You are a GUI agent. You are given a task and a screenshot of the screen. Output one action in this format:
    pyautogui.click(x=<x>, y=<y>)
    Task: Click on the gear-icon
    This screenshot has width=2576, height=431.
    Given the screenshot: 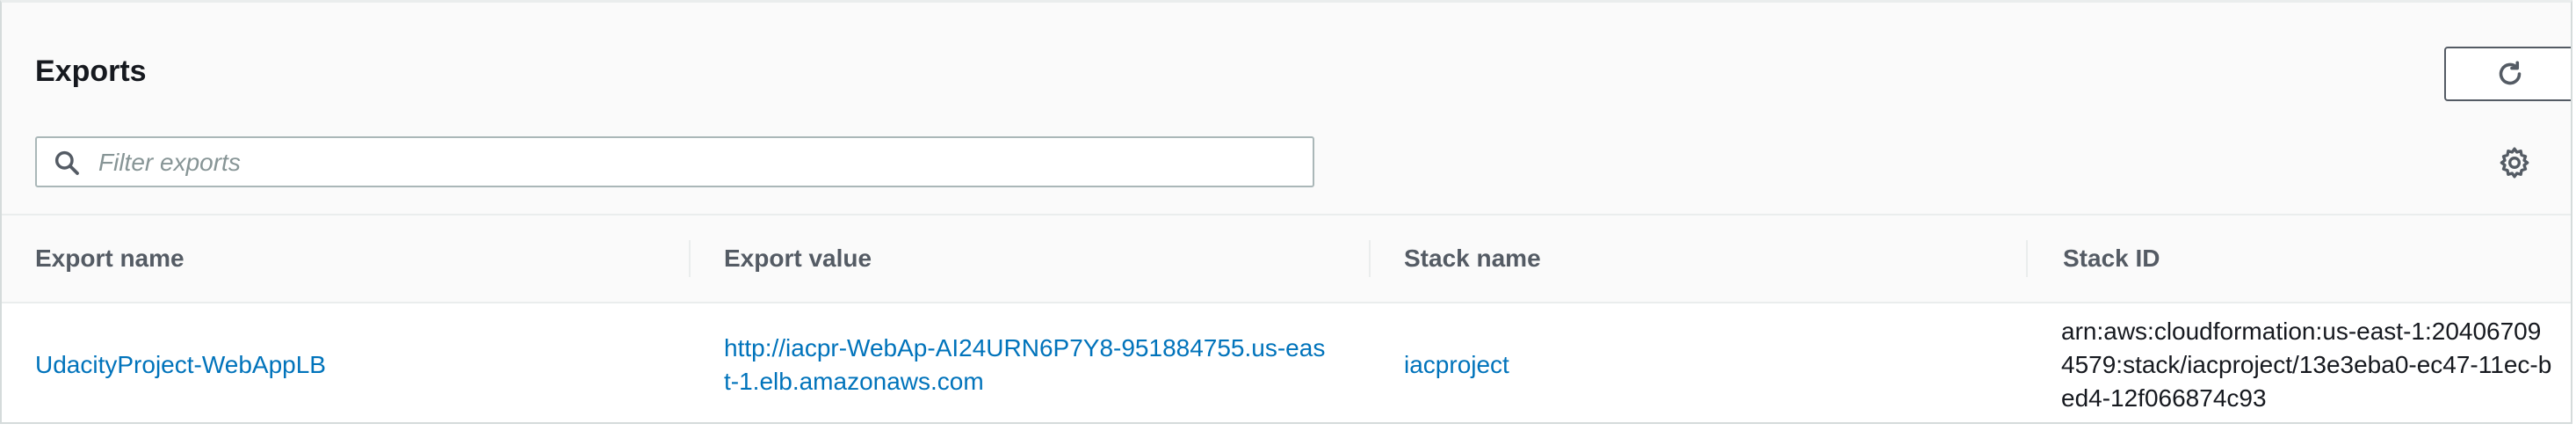 What is the action you would take?
    pyautogui.click(x=2514, y=163)
    